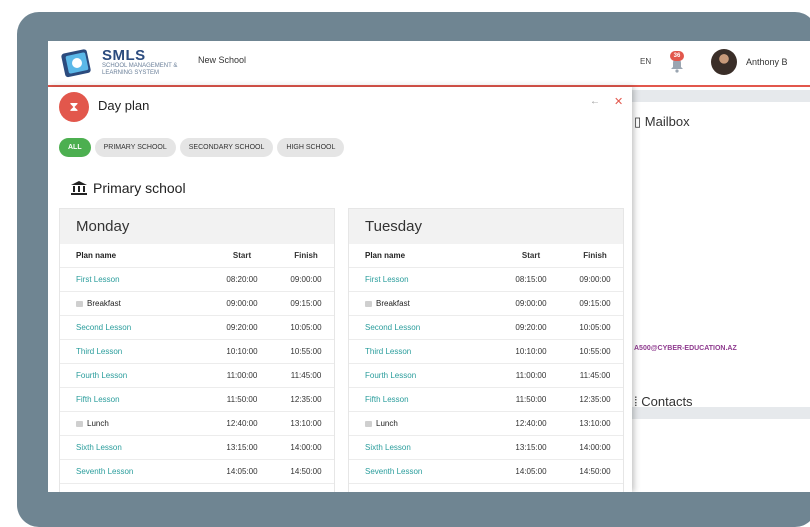  I want to click on logo-title: SMLS, so click(124, 55).